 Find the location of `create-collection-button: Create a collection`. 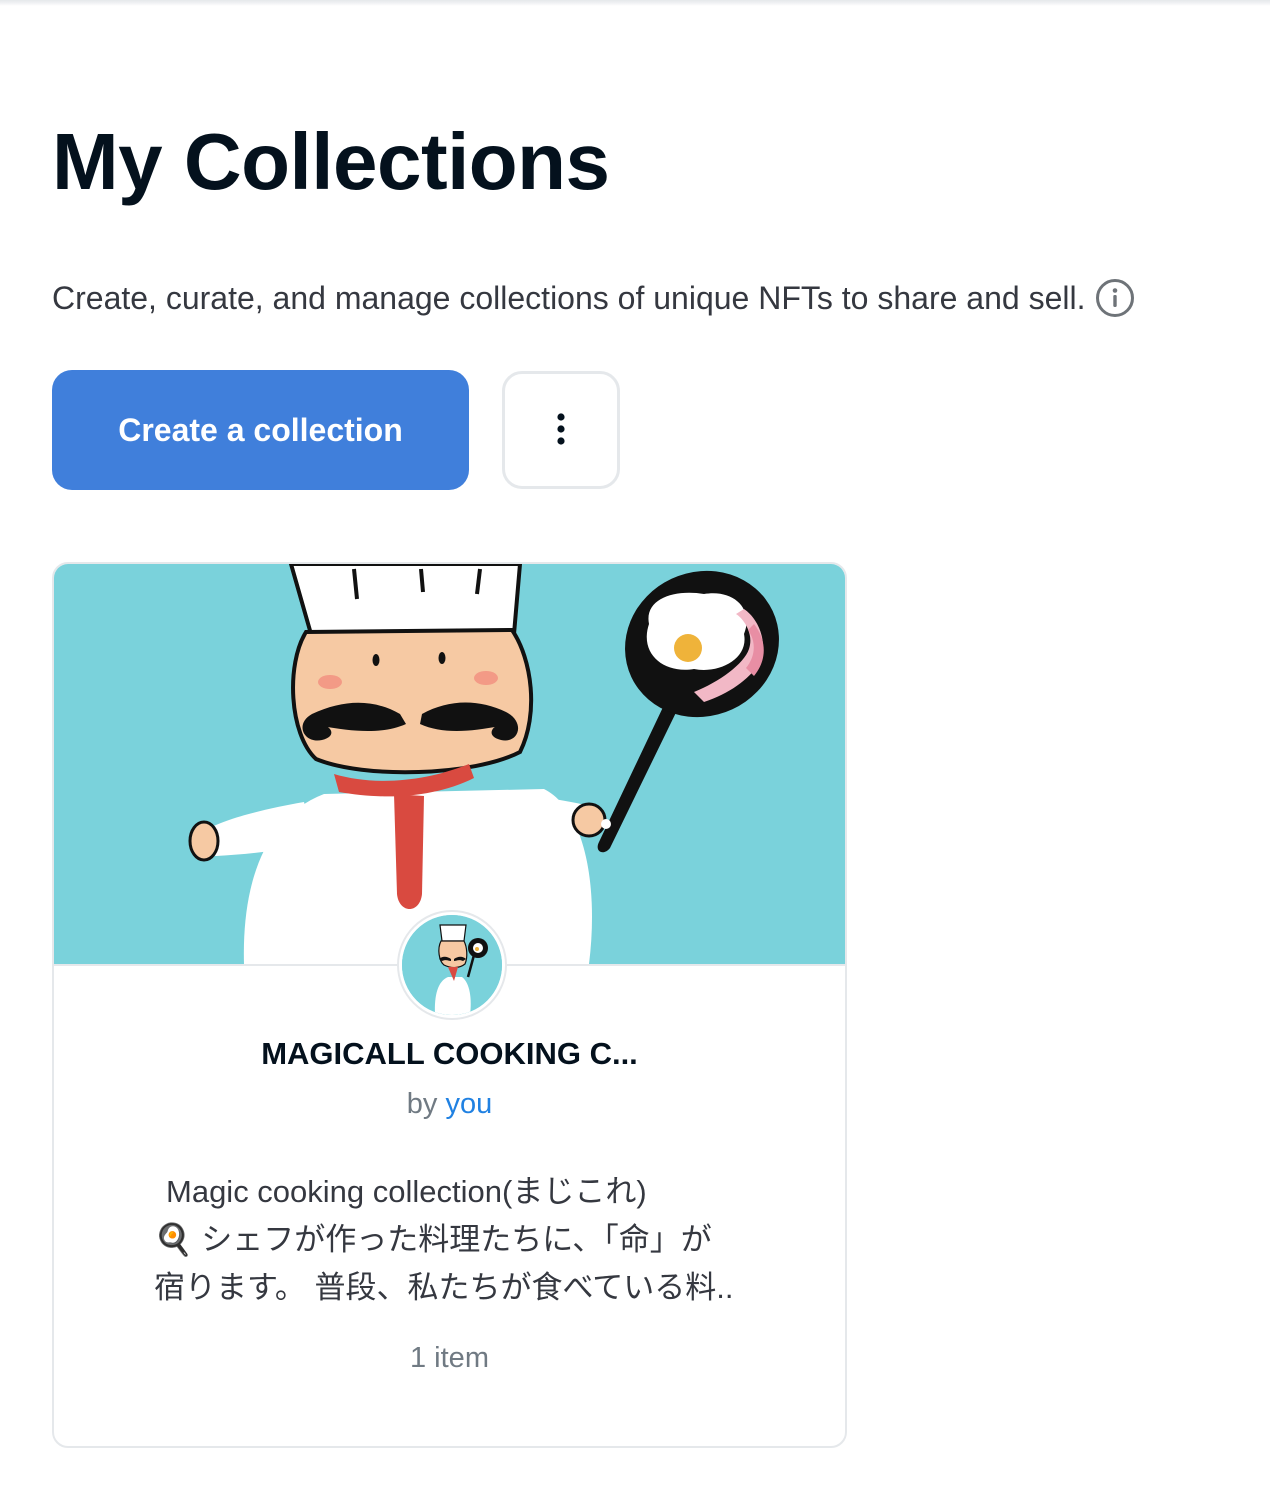

create-collection-button: Create a collection is located at coordinates (260, 430).